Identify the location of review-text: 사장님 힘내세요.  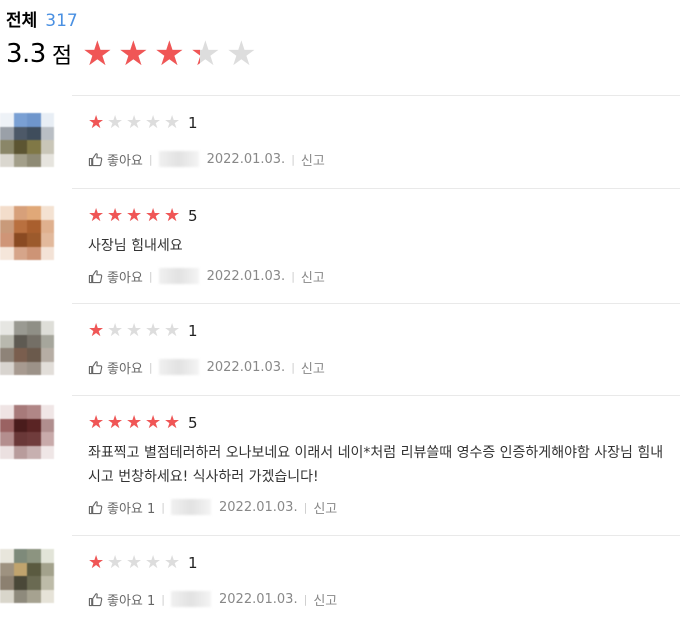
(135, 246).